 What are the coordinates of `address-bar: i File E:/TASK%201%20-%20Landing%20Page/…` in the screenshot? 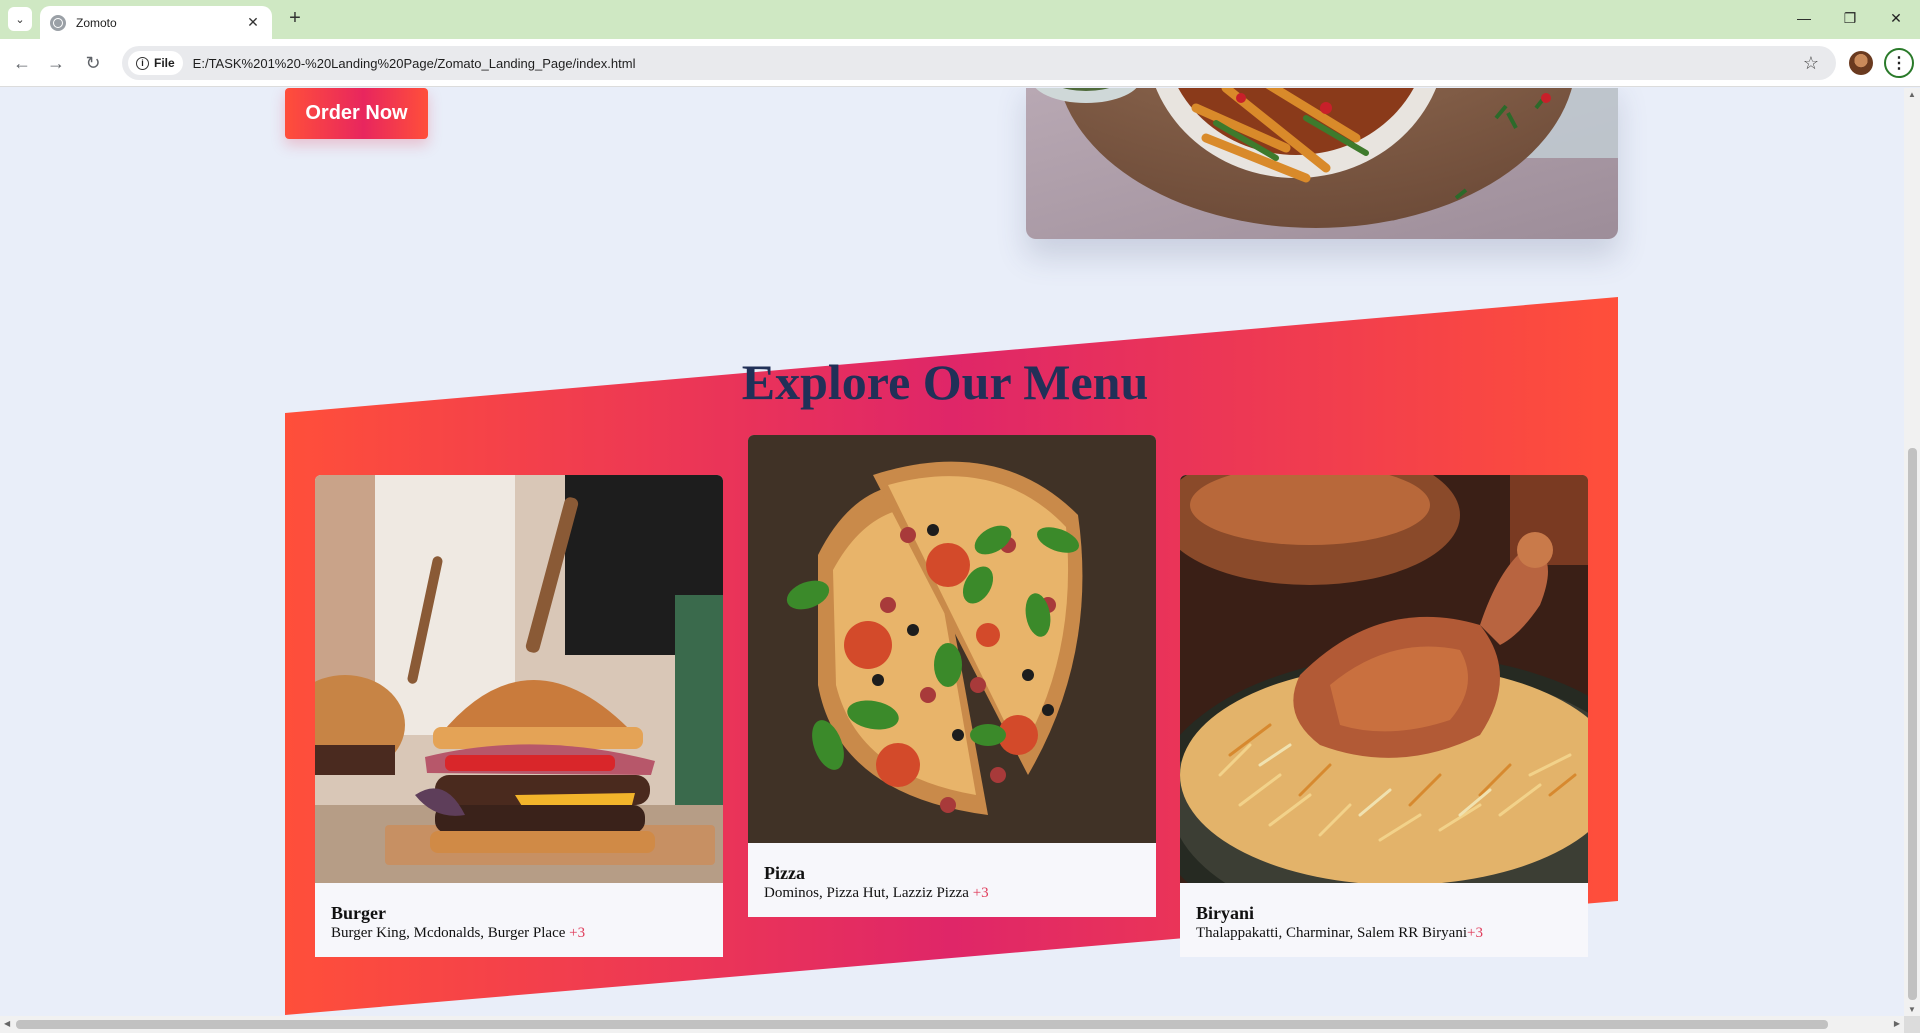 It's located at (979, 63).